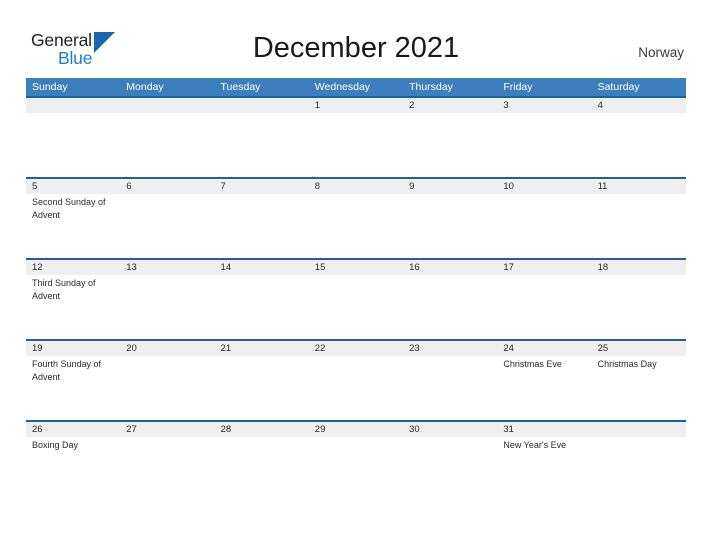 The image size is (712, 550). What do you see at coordinates (450, 348) in the screenshot?
I see `day-number: 23` at bounding box center [450, 348].